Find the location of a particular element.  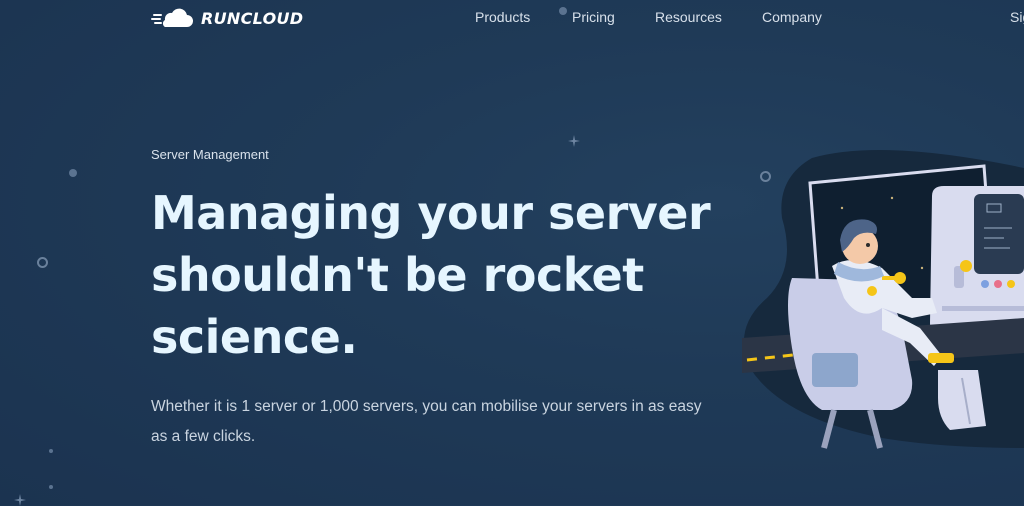

nav-item-products: Products is located at coordinates (502, 17).